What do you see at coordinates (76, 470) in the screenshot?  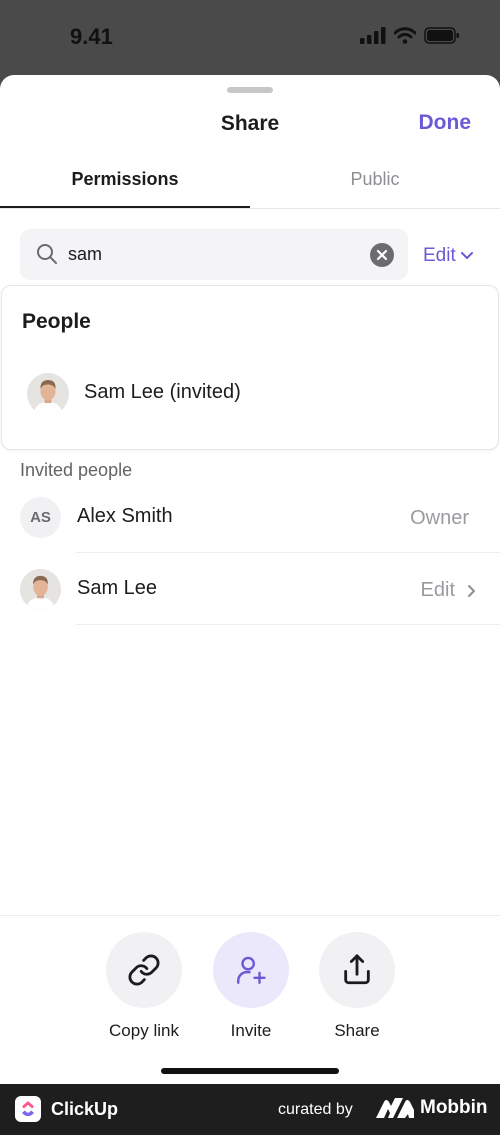 I see `invited-people-header: Invited people` at bounding box center [76, 470].